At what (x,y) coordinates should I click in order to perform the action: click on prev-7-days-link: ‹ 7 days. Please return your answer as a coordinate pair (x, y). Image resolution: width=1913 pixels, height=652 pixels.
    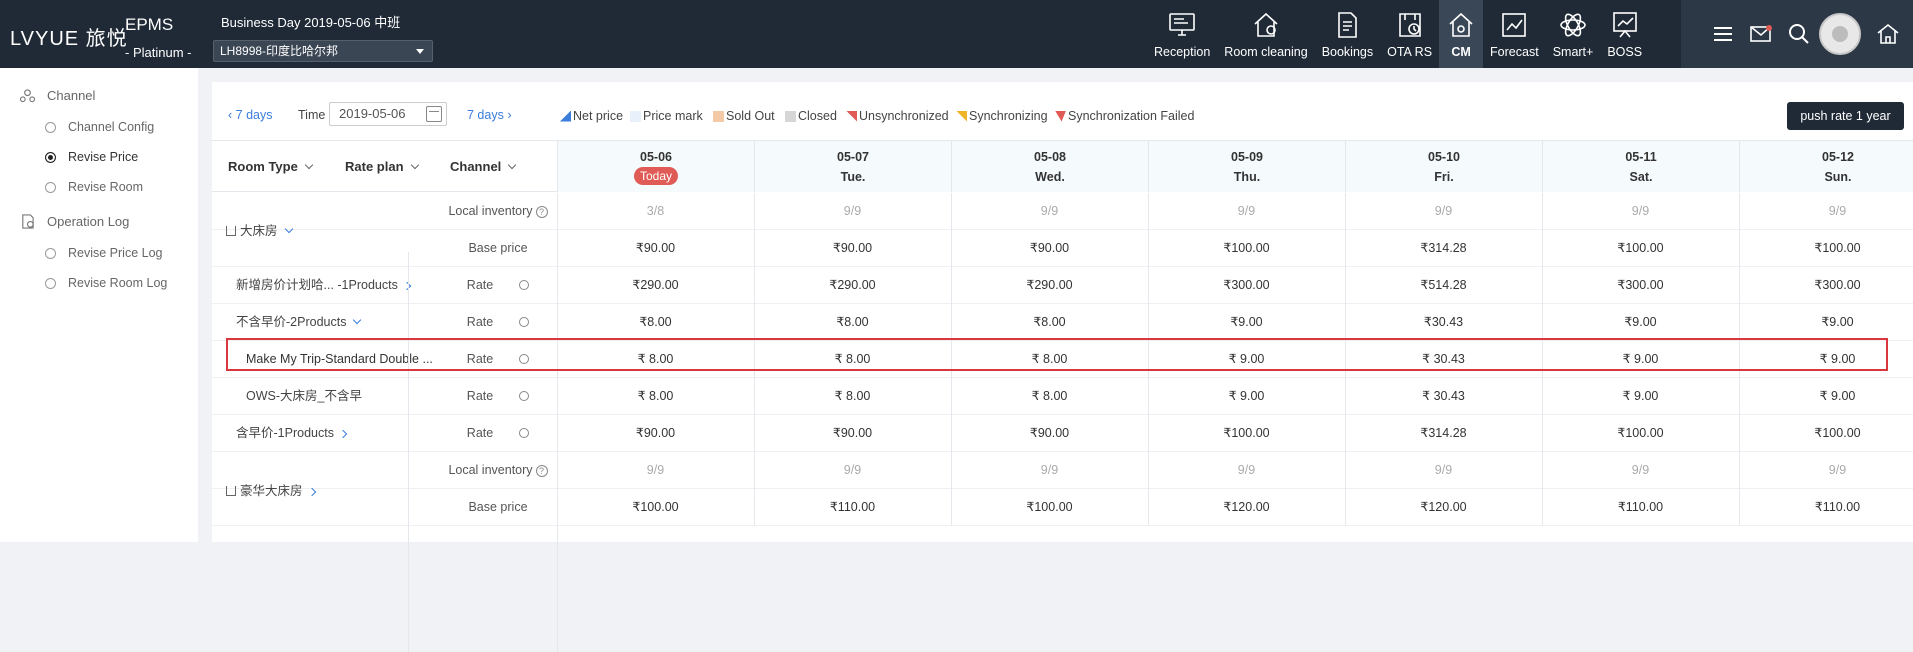
    Looking at the image, I should click on (250, 115).